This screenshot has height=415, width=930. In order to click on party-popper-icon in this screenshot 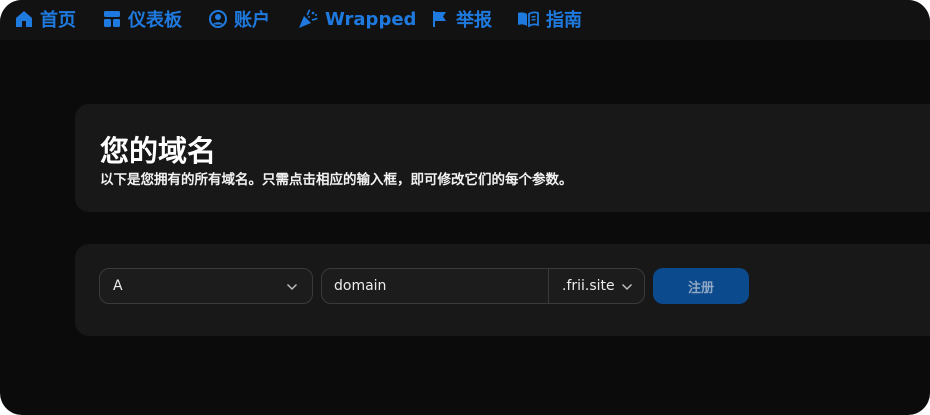, I will do `click(308, 18)`.